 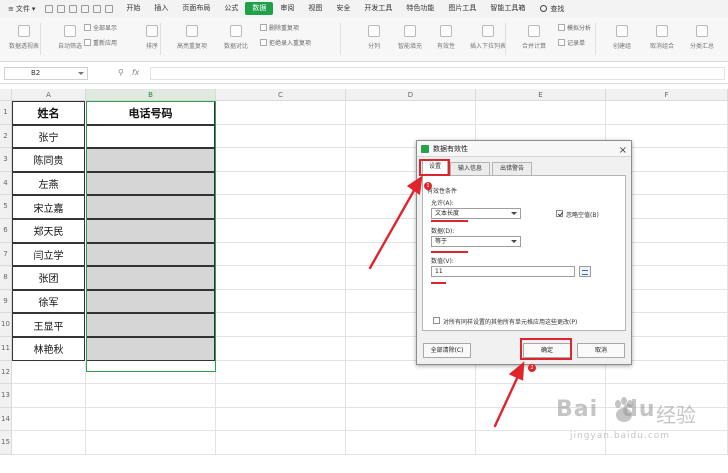 What do you see at coordinates (48, 325) in the screenshot?
I see `name-cell: 王显平` at bounding box center [48, 325].